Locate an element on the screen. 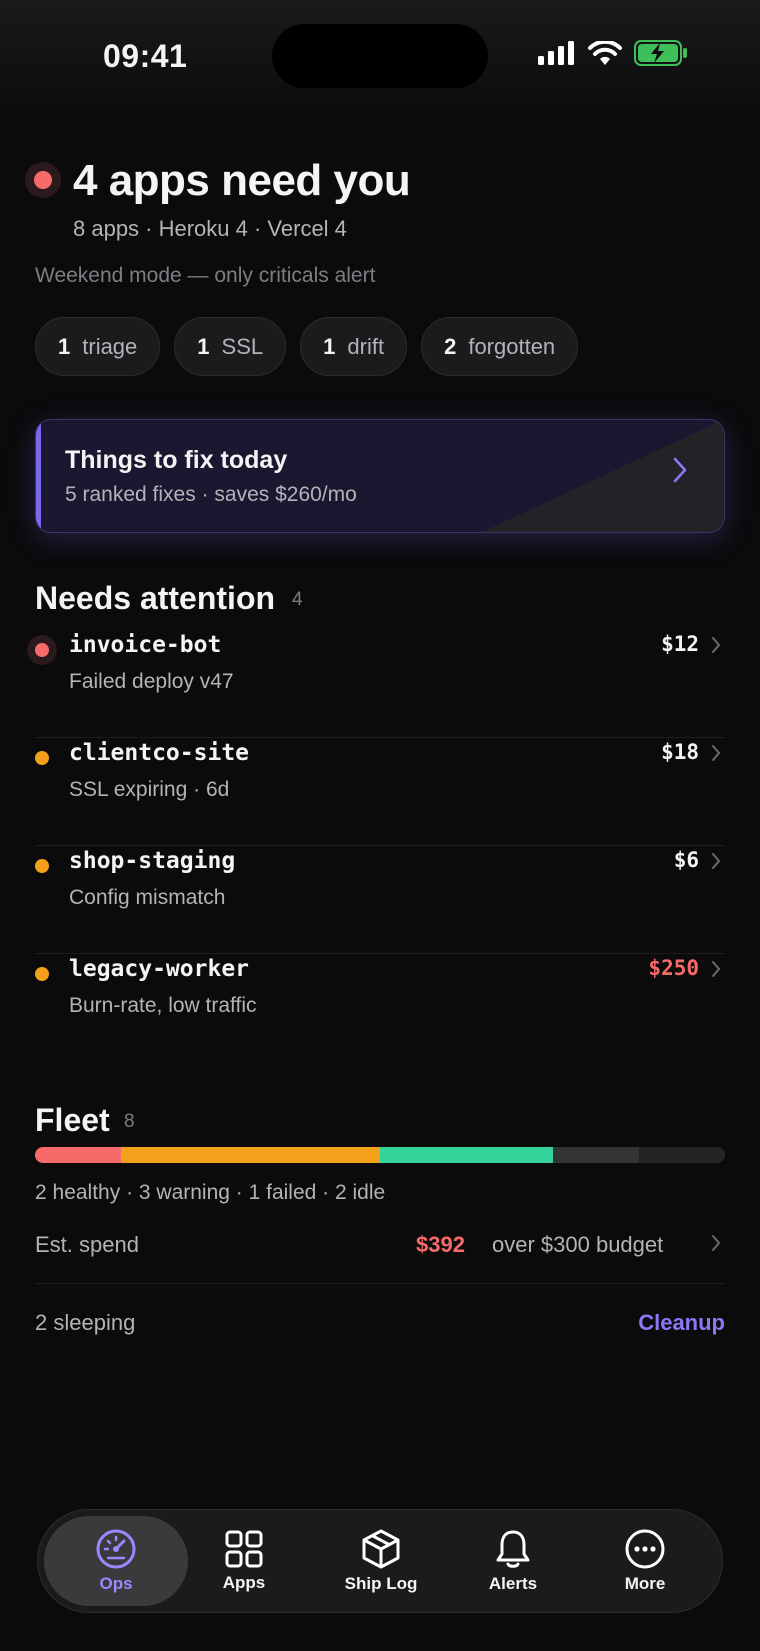 The image size is (760, 1651). filter-chips: 1 triage 1 SSL 1 drift 2 forgotten is located at coordinates (307, 346).